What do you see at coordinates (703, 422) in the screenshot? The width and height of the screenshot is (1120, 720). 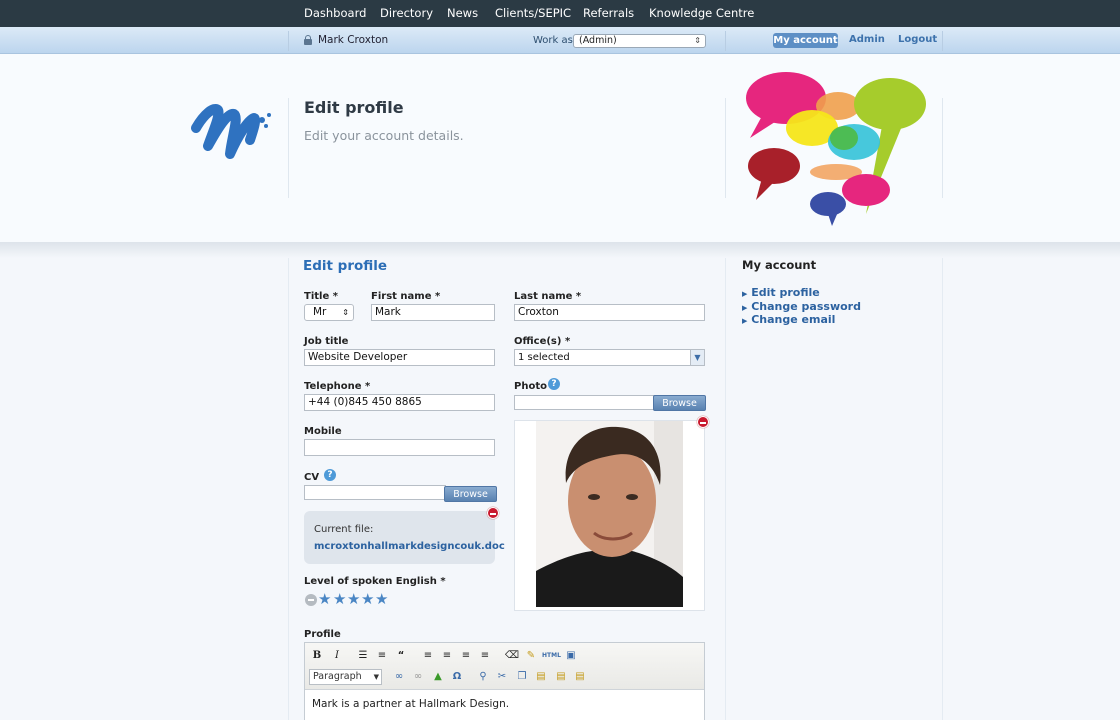 I see `remove-photo-icon` at bounding box center [703, 422].